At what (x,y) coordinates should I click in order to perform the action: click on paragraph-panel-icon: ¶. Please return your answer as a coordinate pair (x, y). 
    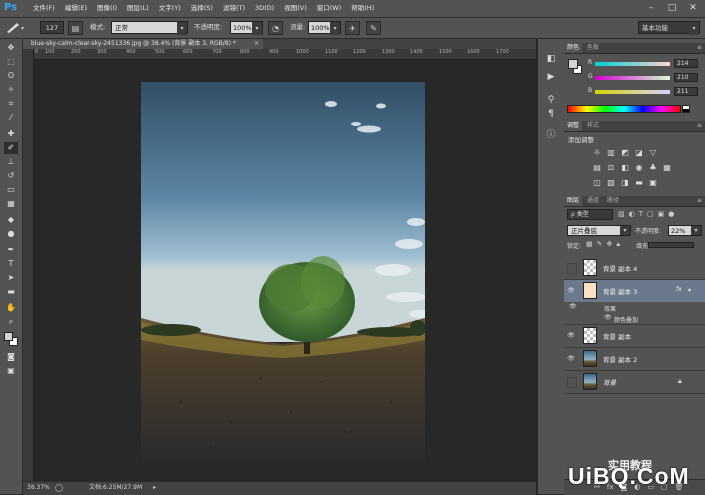
    Looking at the image, I should click on (551, 114).